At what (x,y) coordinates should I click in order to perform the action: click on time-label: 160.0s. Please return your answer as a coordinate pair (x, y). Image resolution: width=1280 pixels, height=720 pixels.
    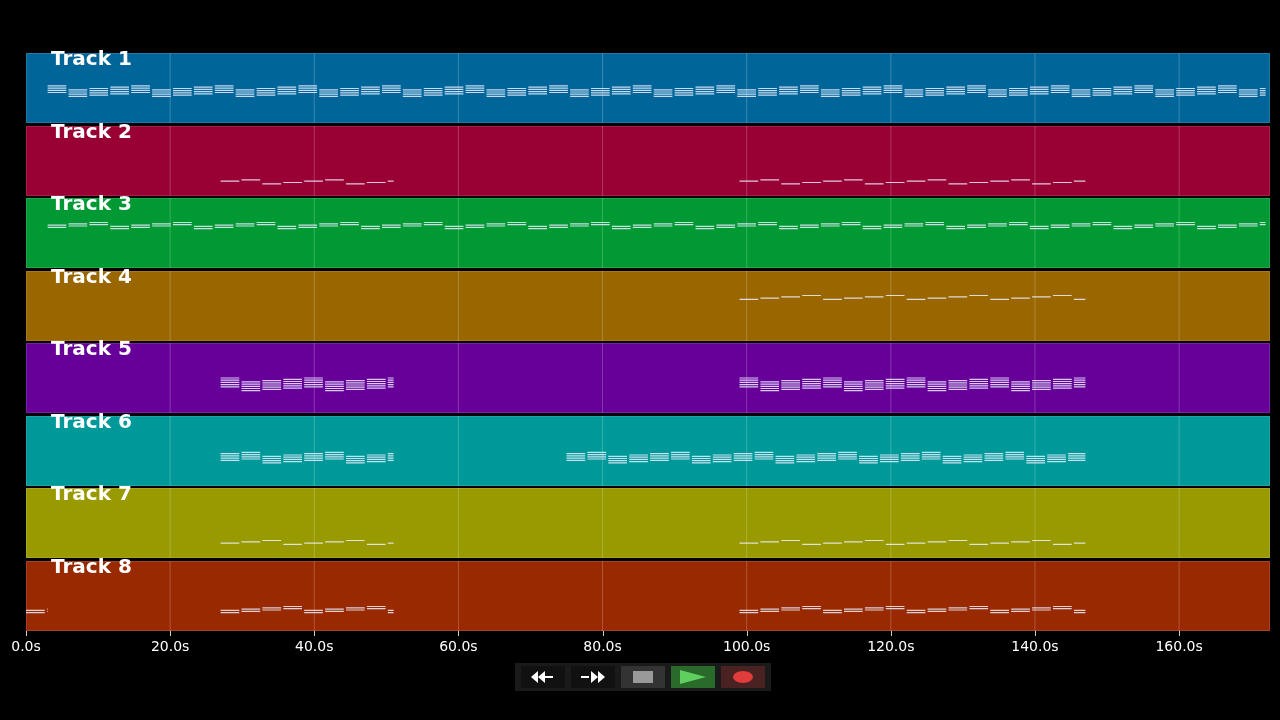
    Looking at the image, I should click on (1179, 645).